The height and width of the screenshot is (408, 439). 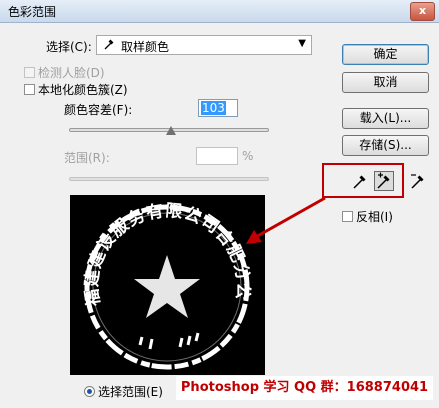 I want to click on selection-radio, so click(x=89, y=391).